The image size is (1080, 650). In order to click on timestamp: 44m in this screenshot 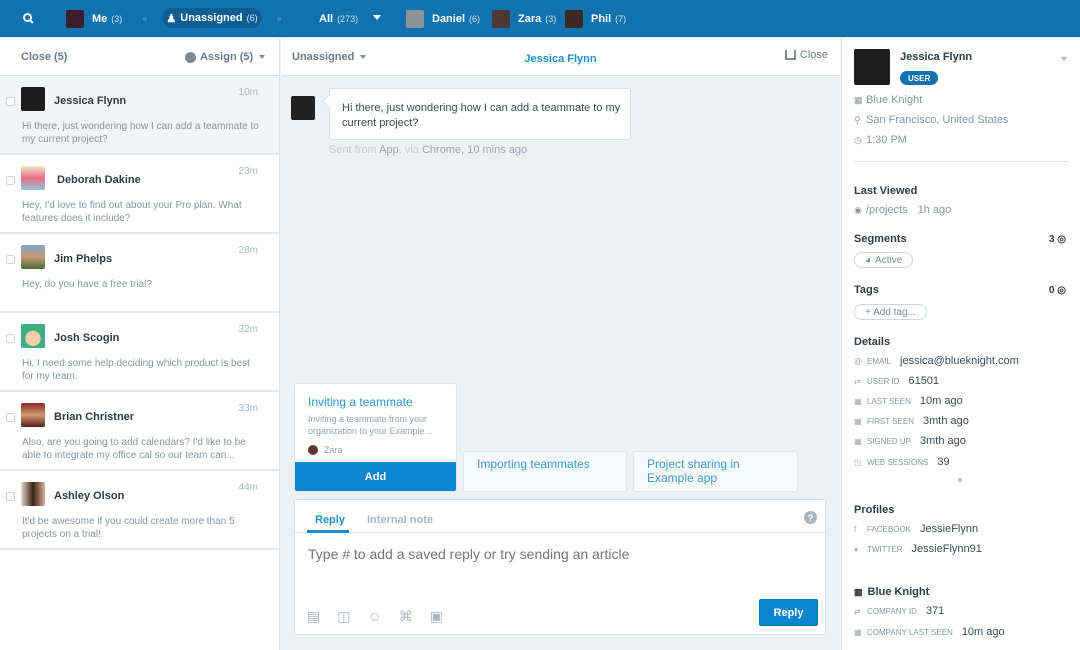, I will do `click(248, 487)`.